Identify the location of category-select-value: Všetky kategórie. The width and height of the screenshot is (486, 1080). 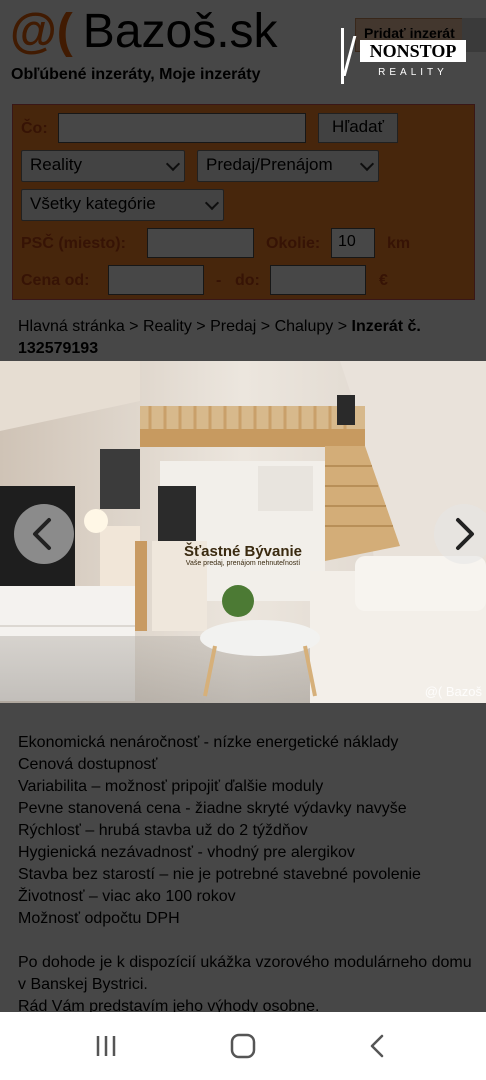
(93, 203).